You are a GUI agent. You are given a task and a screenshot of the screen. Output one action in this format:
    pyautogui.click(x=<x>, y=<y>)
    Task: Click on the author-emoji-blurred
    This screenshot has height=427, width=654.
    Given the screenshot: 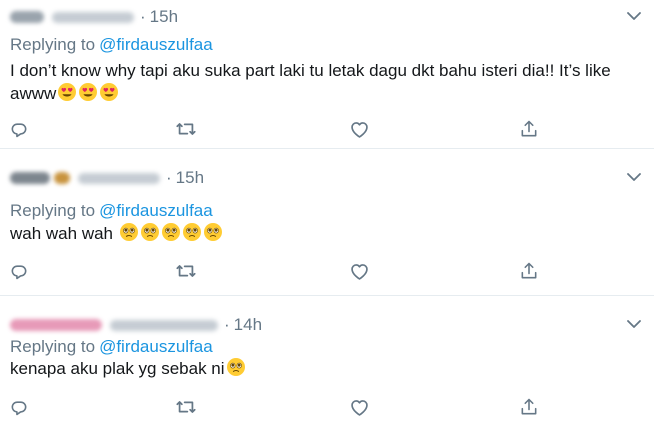 What is the action you would take?
    pyautogui.click(x=62, y=178)
    